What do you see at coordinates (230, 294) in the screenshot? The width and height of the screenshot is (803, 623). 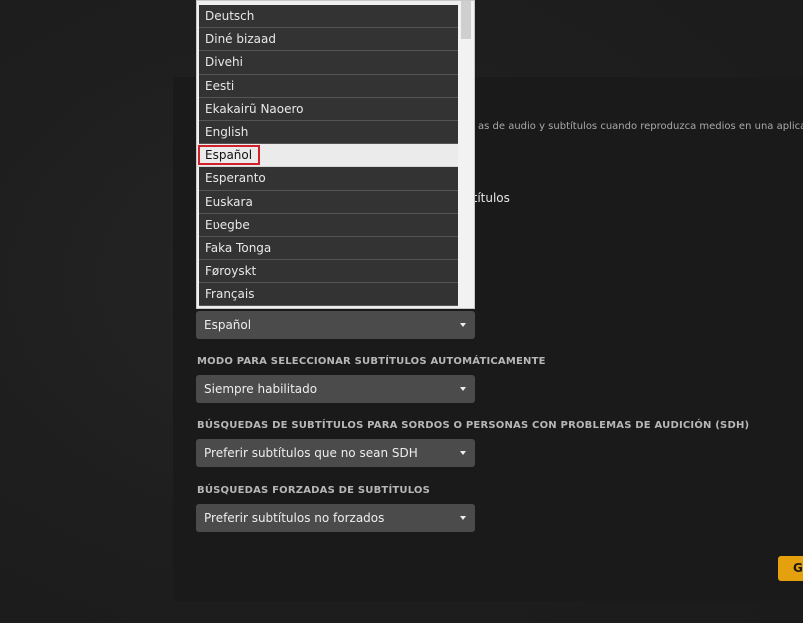 I see `dropdown-option-label: Français` at bounding box center [230, 294].